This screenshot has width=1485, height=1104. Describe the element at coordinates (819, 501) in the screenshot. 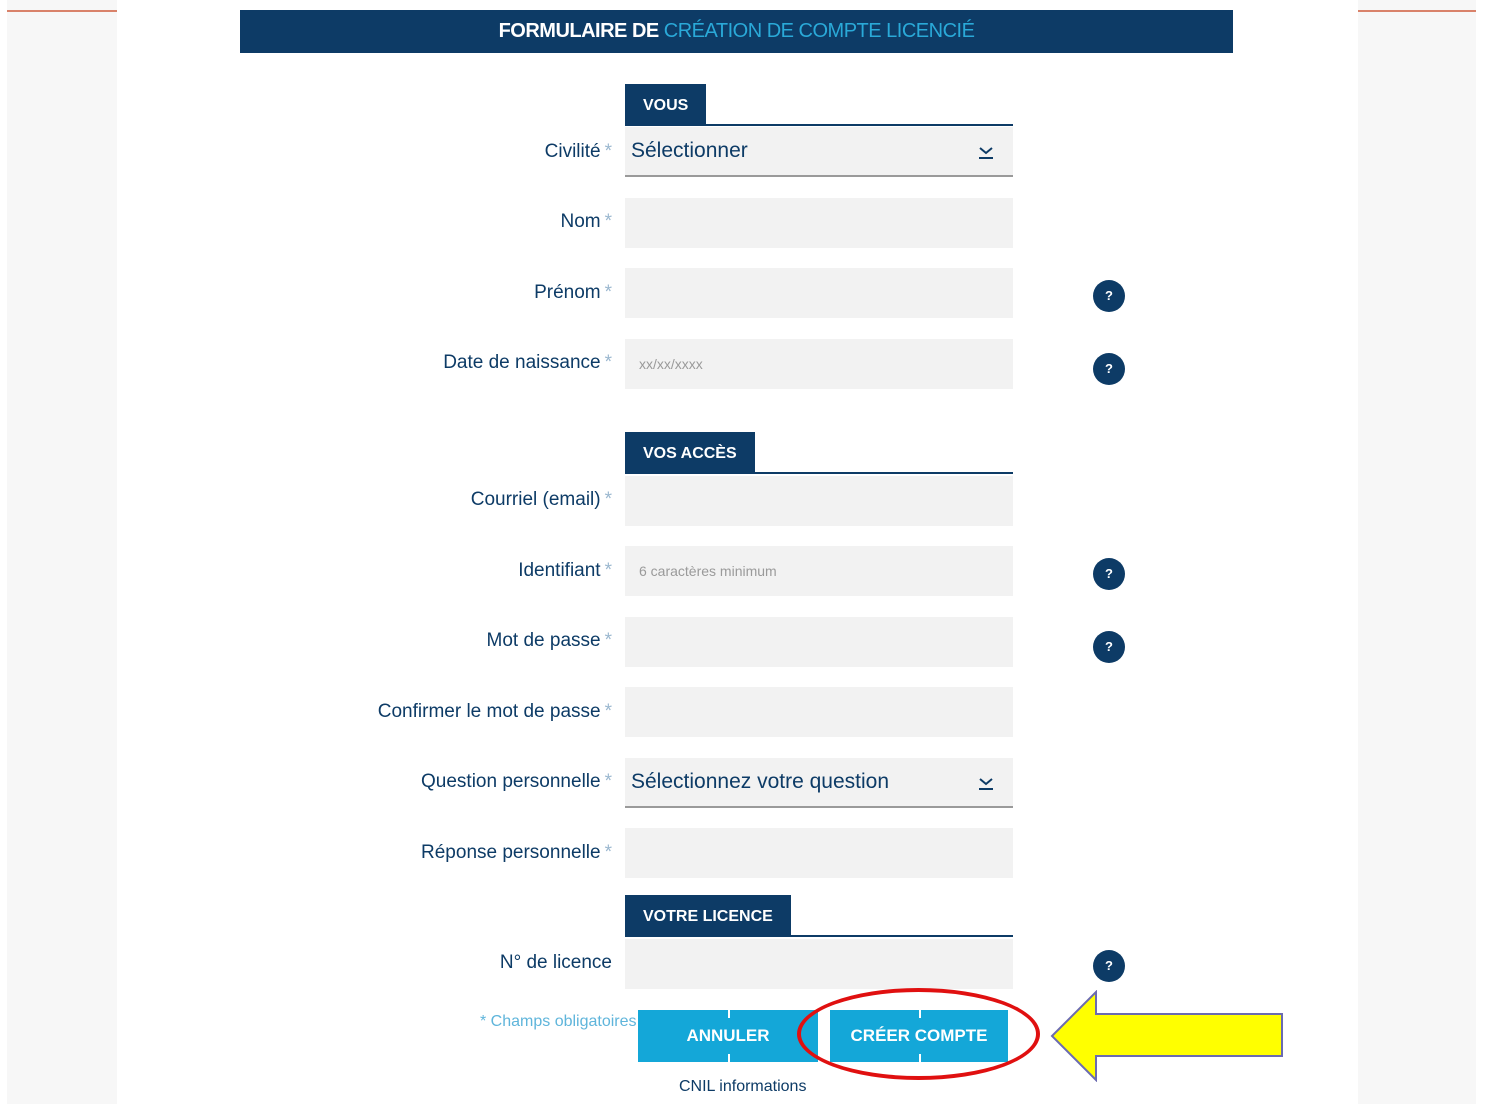

I see `email-input` at that location.